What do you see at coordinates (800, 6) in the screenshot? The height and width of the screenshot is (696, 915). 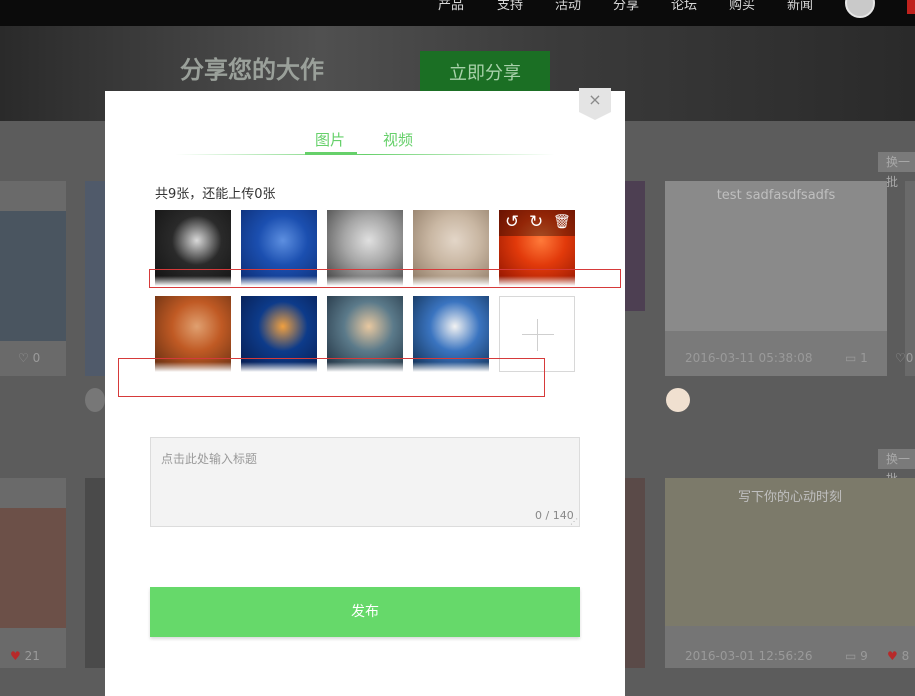 I see `nav-item-news: 新闻` at bounding box center [800, 6].